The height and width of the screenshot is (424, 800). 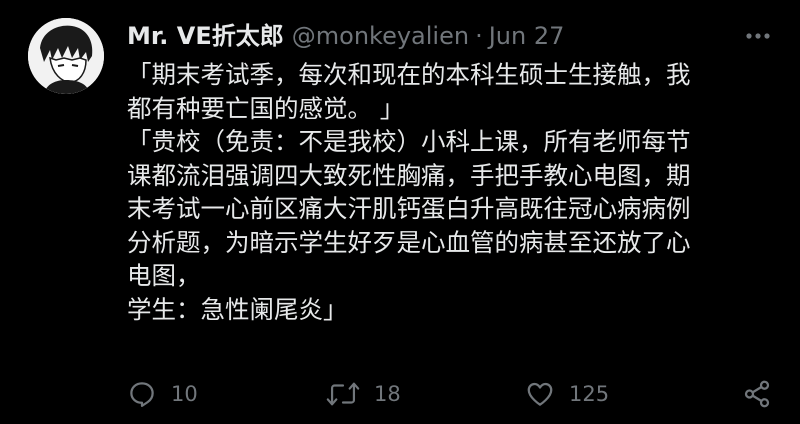 I want to click on reply-count: 10, so click(x=184, y=394).